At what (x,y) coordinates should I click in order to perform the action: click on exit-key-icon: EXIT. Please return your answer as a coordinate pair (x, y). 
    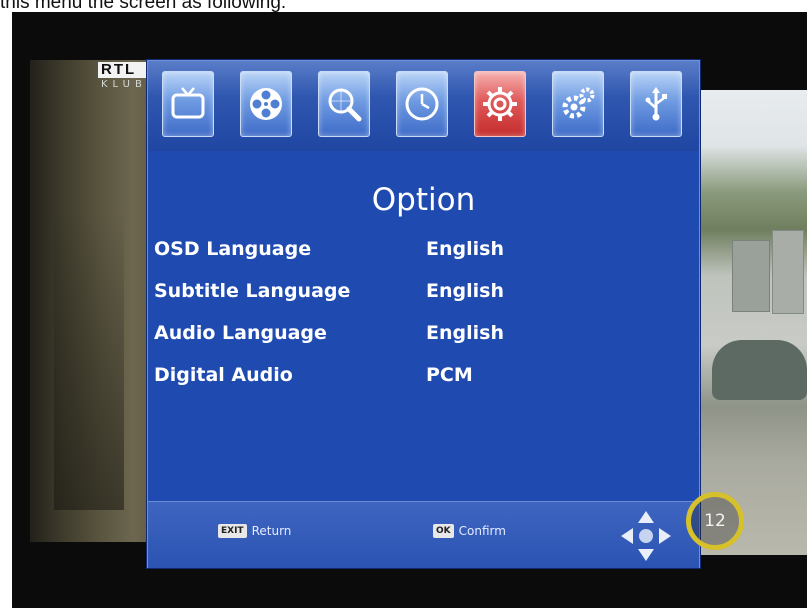
    Looking at the image, I should click on (232, 531).